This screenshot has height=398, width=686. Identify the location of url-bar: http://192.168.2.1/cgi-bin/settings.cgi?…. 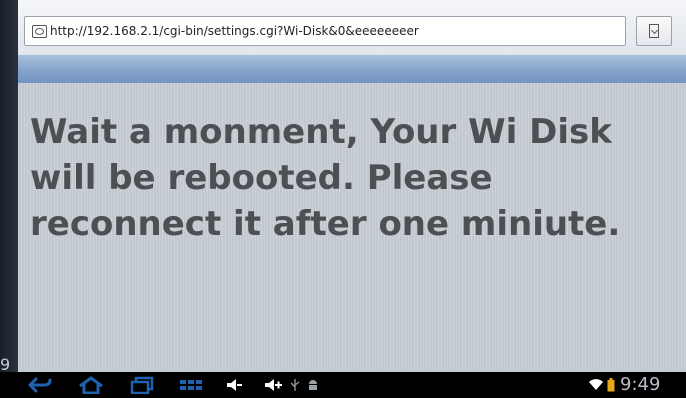
(325, 31).